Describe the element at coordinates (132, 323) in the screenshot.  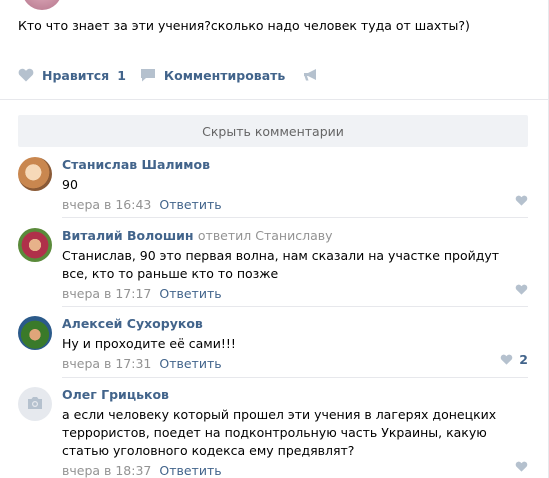
I see `author-name: Алексей Сухоруков` at that location.